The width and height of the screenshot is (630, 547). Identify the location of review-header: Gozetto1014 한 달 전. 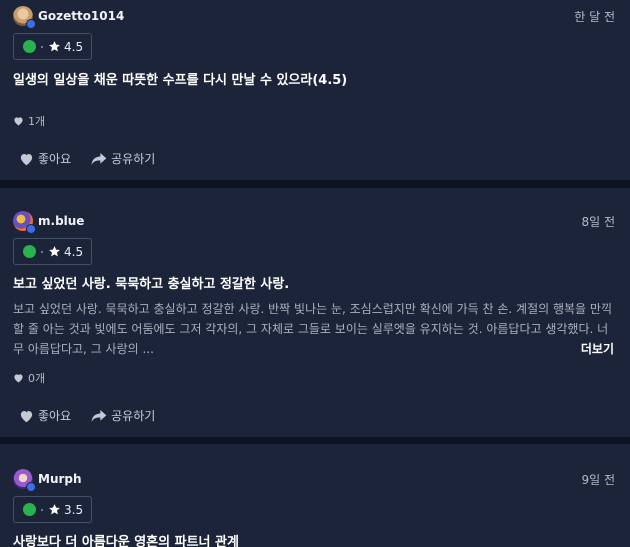
(314, 17).